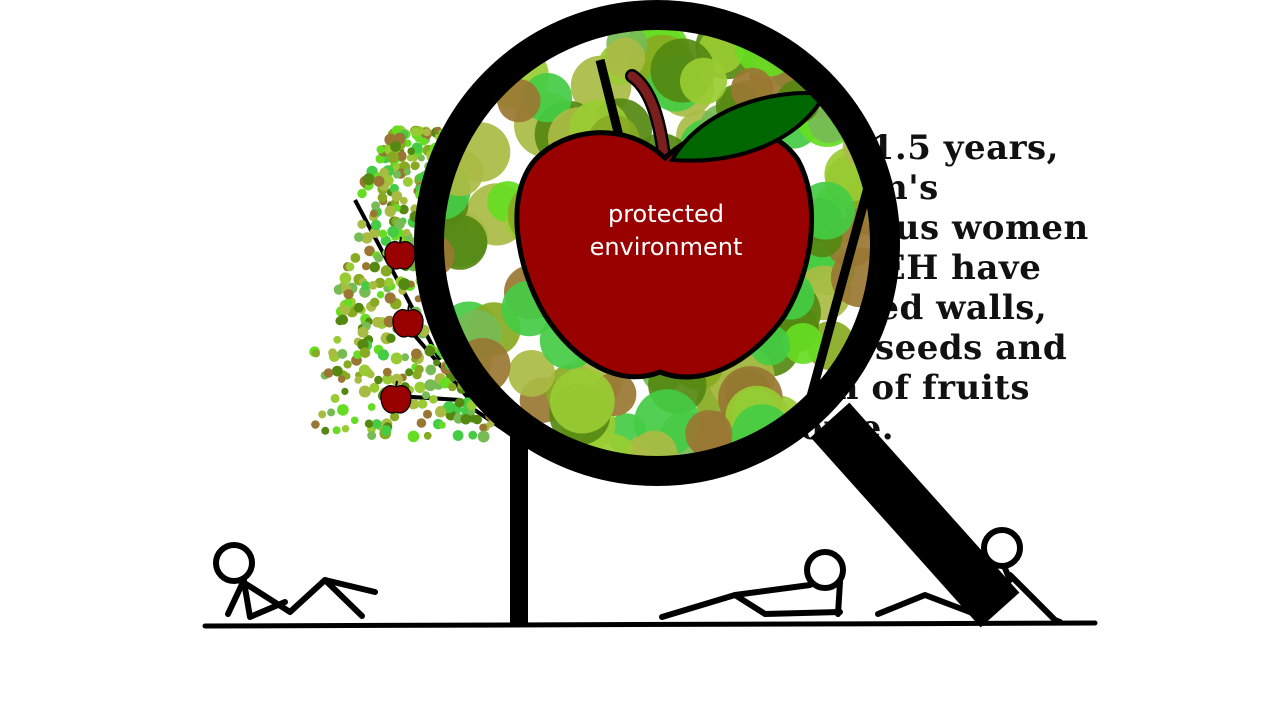 Image resolution: width=1280 pixels, height=720 pixels. Describe the element at coordinates (666, 247) in the screenshot. I see `apple-label-line: environment` at that location.